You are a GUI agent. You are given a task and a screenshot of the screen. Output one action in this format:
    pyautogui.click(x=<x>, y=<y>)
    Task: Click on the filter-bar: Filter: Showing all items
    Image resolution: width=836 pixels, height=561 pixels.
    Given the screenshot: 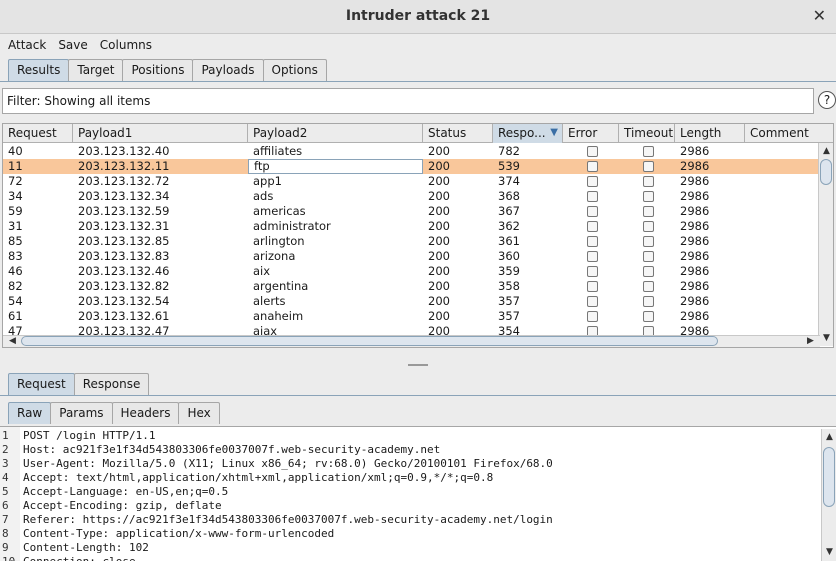 What is the action you would take?
    pyautogui.click(x=408, y=101)
    